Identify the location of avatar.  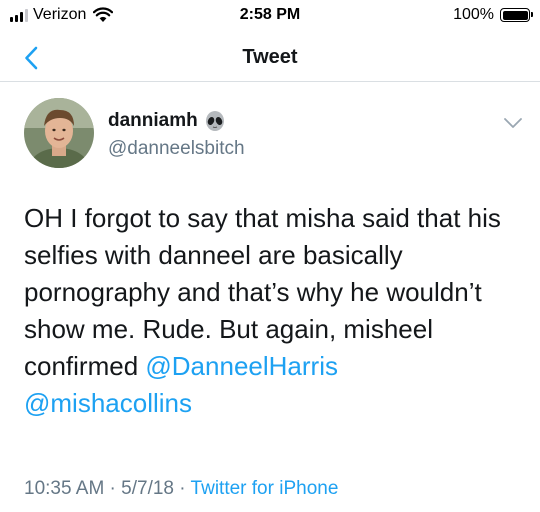
(59, 133).